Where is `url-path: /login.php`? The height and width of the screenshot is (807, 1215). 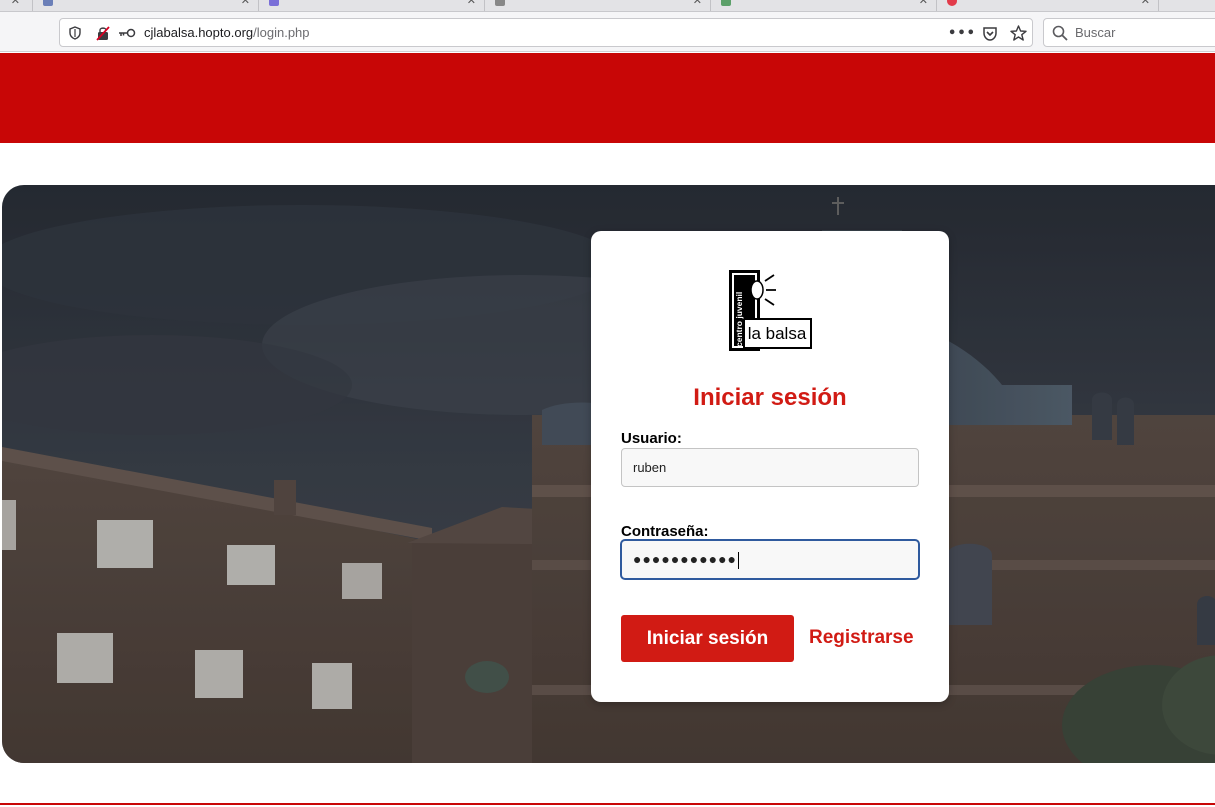 url-path: /login.php is located at coordinates (281, 32).